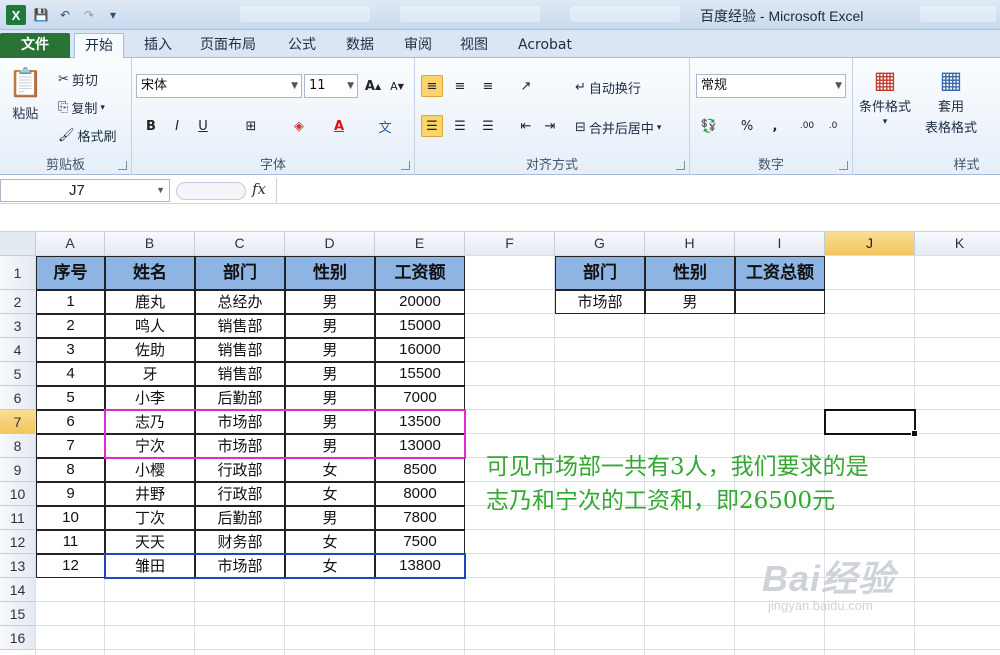 This screenshot has height=655, width=1000. I want to click on row-header-15: 15, so click(18, 614).